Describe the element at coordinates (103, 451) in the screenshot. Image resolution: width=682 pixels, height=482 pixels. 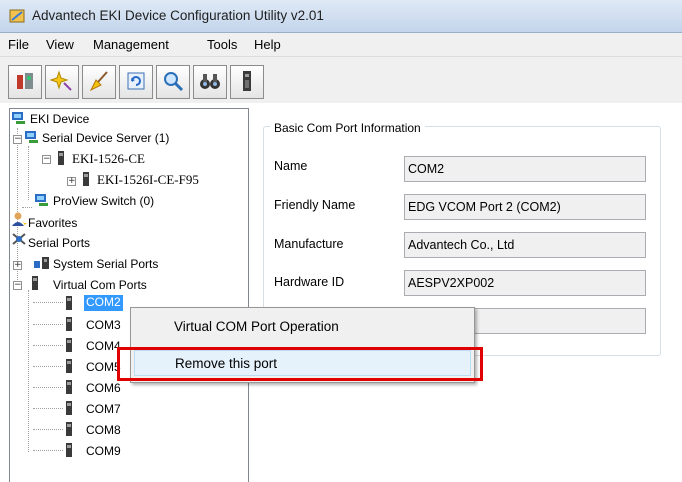
I see `tree-item-com9: COM9` at that location.